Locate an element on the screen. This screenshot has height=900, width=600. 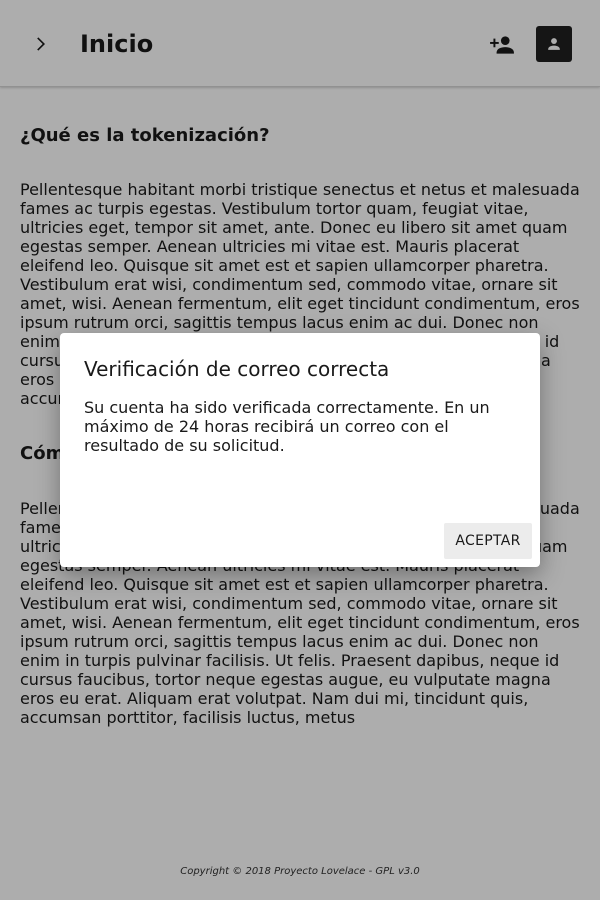
dialog-title: Verificación de correo correcta is located at coordinates (237, 369).